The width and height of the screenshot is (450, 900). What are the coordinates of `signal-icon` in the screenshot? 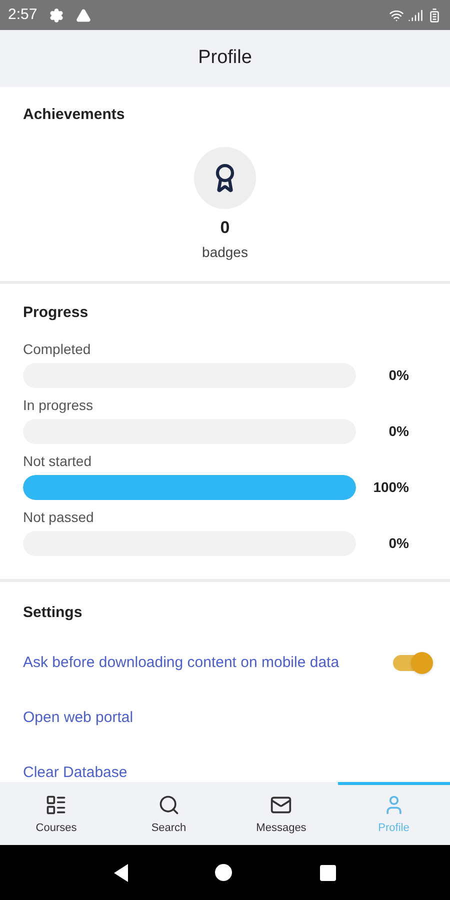 It's located at (415, 15).